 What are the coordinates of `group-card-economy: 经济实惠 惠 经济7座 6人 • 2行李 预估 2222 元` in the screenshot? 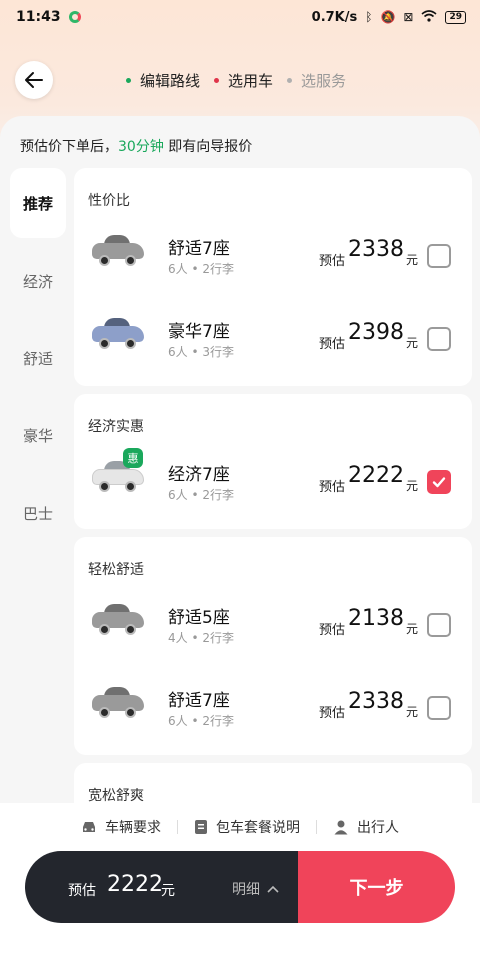 It's located at (273, 461).